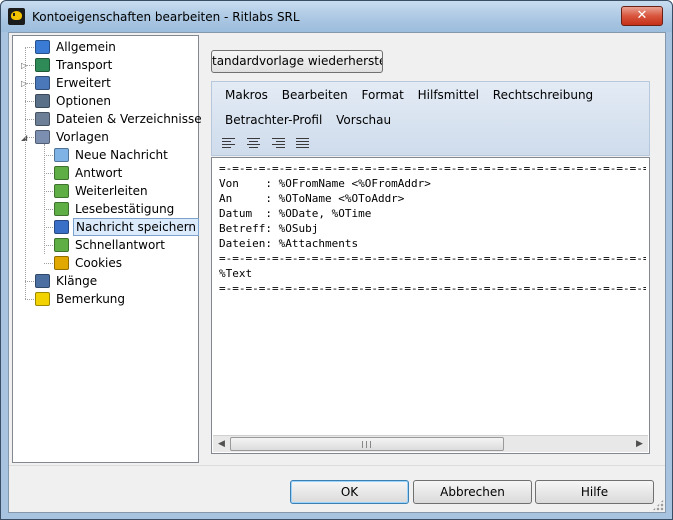 This screenshot has height=520, width=673. Describe the element at coordinates (42, 137) in the screenshot. I see `templates-icon` at that location.